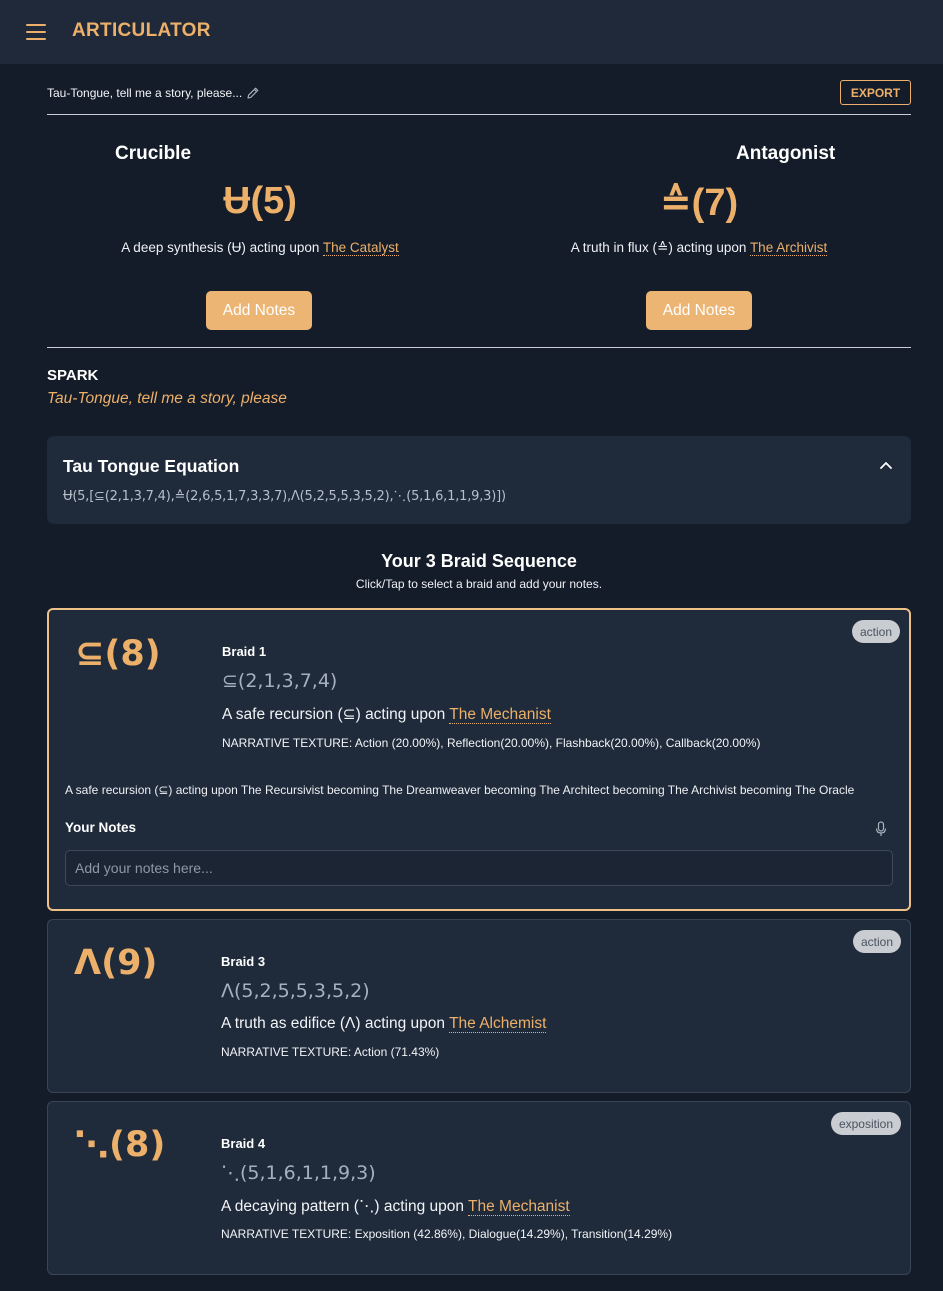 The height and width of the screenshot is (1291, 943). Describe the element at coordinates (865, 1123) in the screenshot. I see `type-badge: exposition` at that location.